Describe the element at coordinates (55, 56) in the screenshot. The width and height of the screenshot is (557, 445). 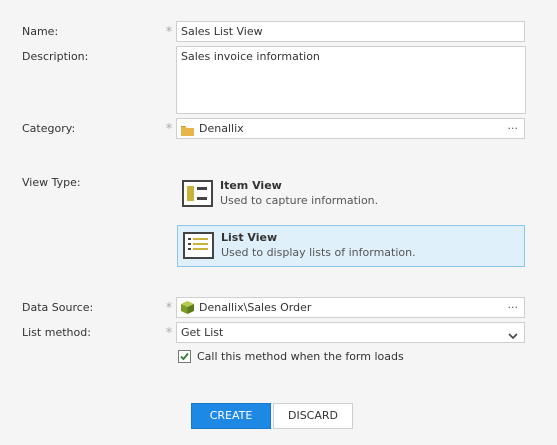
I see `description-label: Description:` at that location.